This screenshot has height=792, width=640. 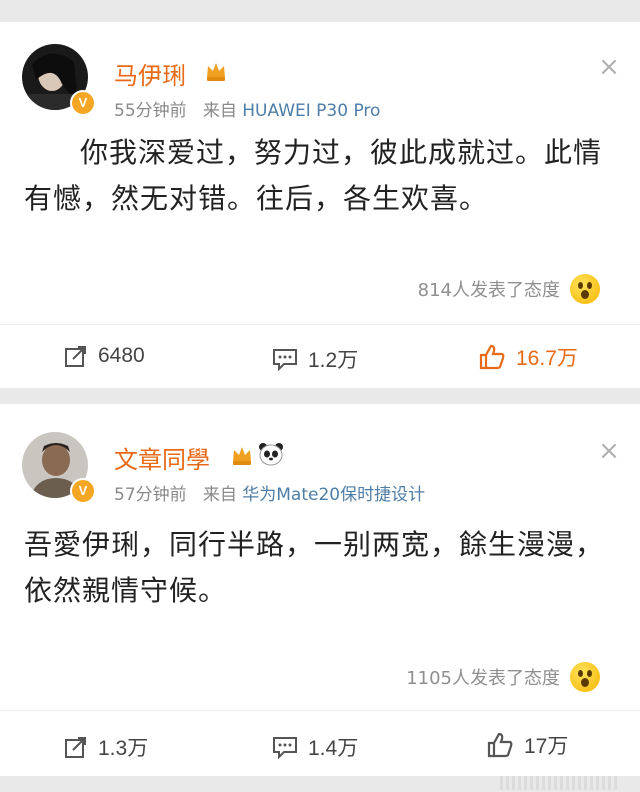 I want to click on post-time: 57分钟前, so click(x=150, y=495).